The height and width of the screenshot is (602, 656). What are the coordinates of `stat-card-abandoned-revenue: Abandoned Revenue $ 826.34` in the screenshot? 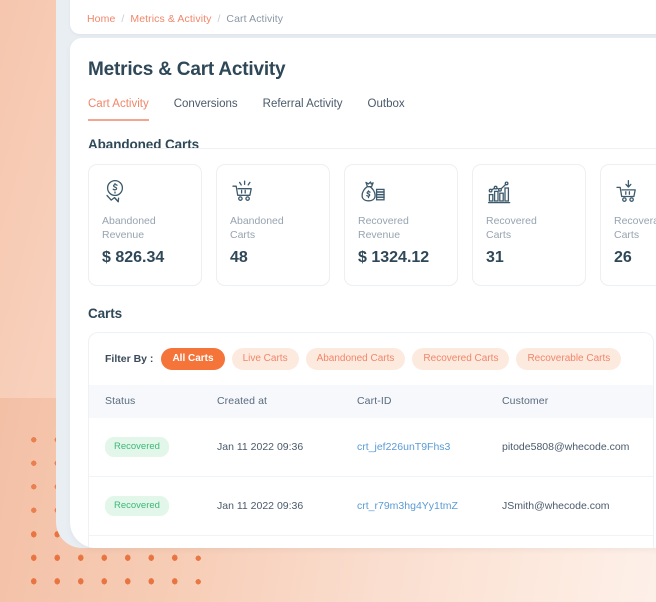 It's located at (145, 225).